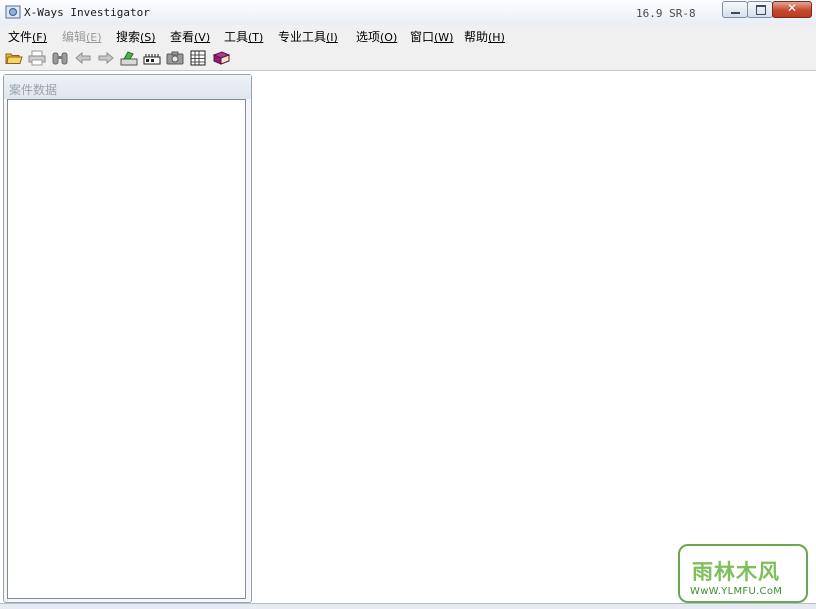 The width and height of the screenshot is (816, 609). I want to click on maximize-button, so click(760, 9).